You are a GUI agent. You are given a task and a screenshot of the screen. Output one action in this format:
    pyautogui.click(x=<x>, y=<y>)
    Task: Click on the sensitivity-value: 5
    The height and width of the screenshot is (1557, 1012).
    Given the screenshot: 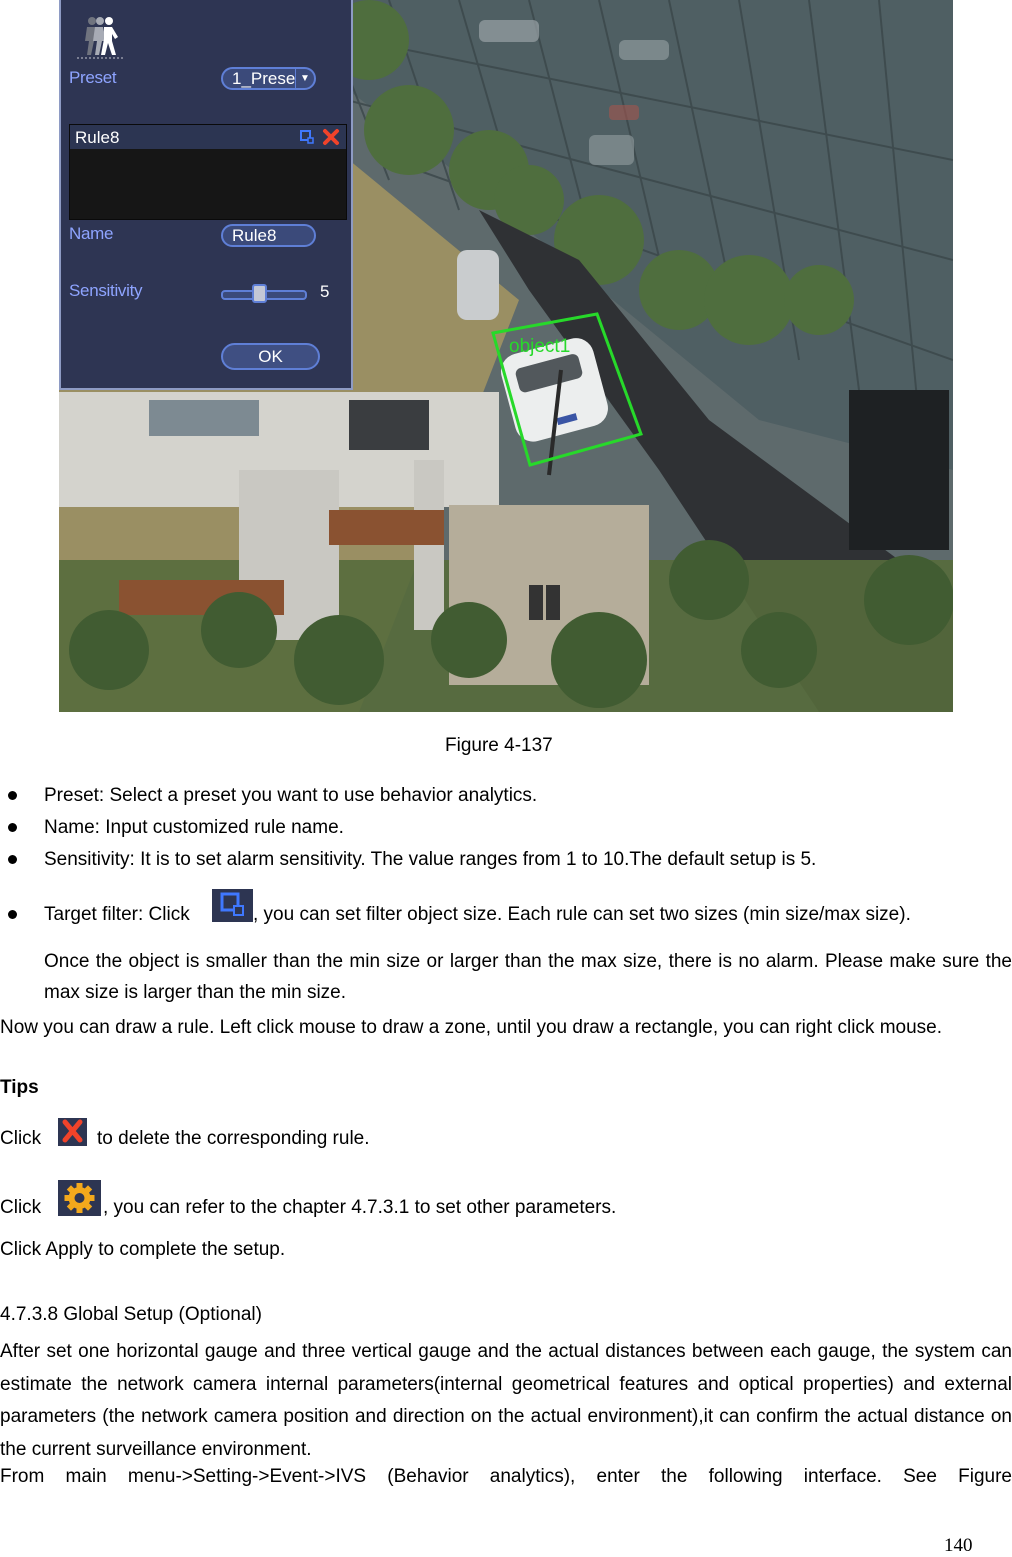 What is the action you would take?
    pyautogui.click(x=325, y=291)
    